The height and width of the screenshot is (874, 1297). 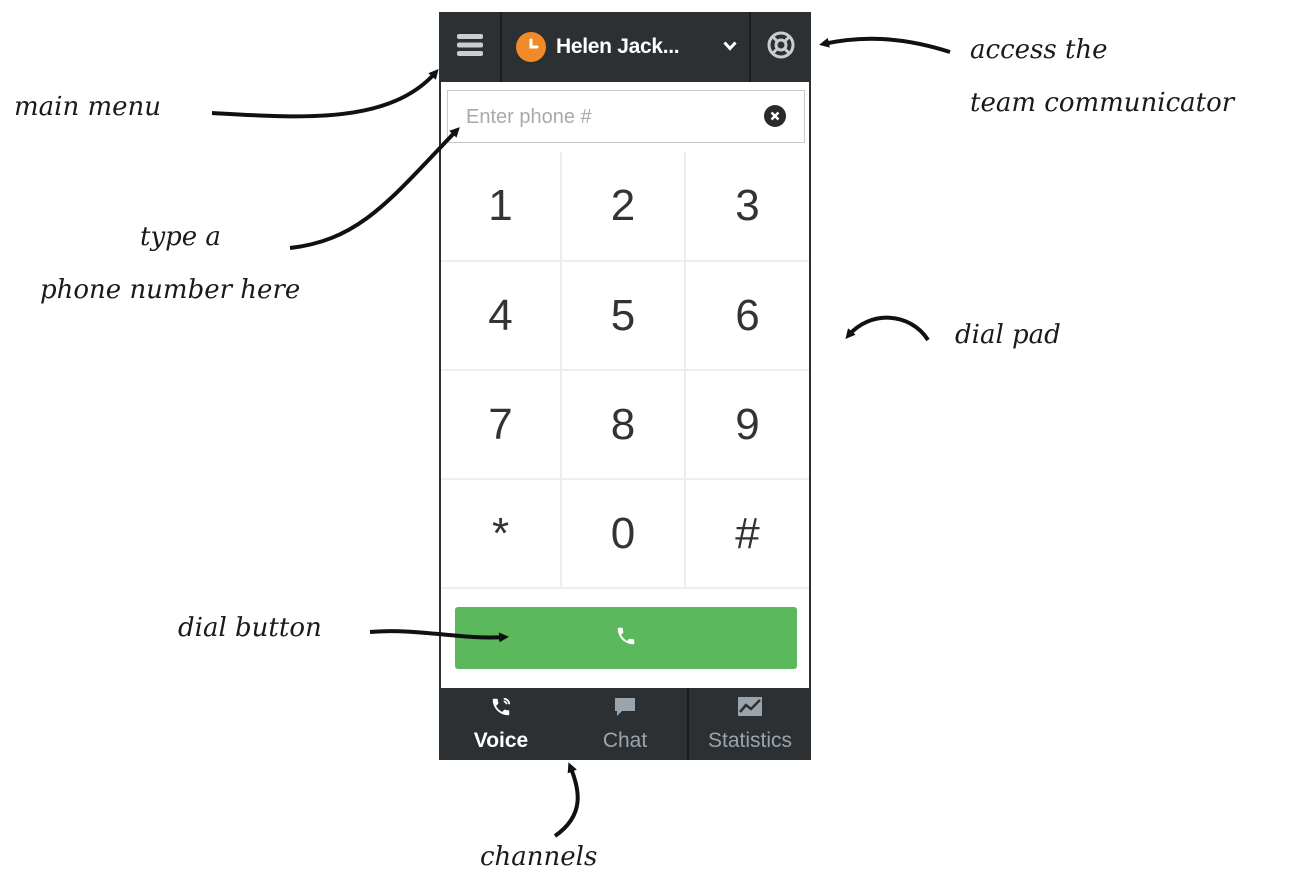 What do you see at coordinates (1008, 335) in the screenshot?
I see `annotation-dial-pad: dial pad` at bounding box center [1008, 335].